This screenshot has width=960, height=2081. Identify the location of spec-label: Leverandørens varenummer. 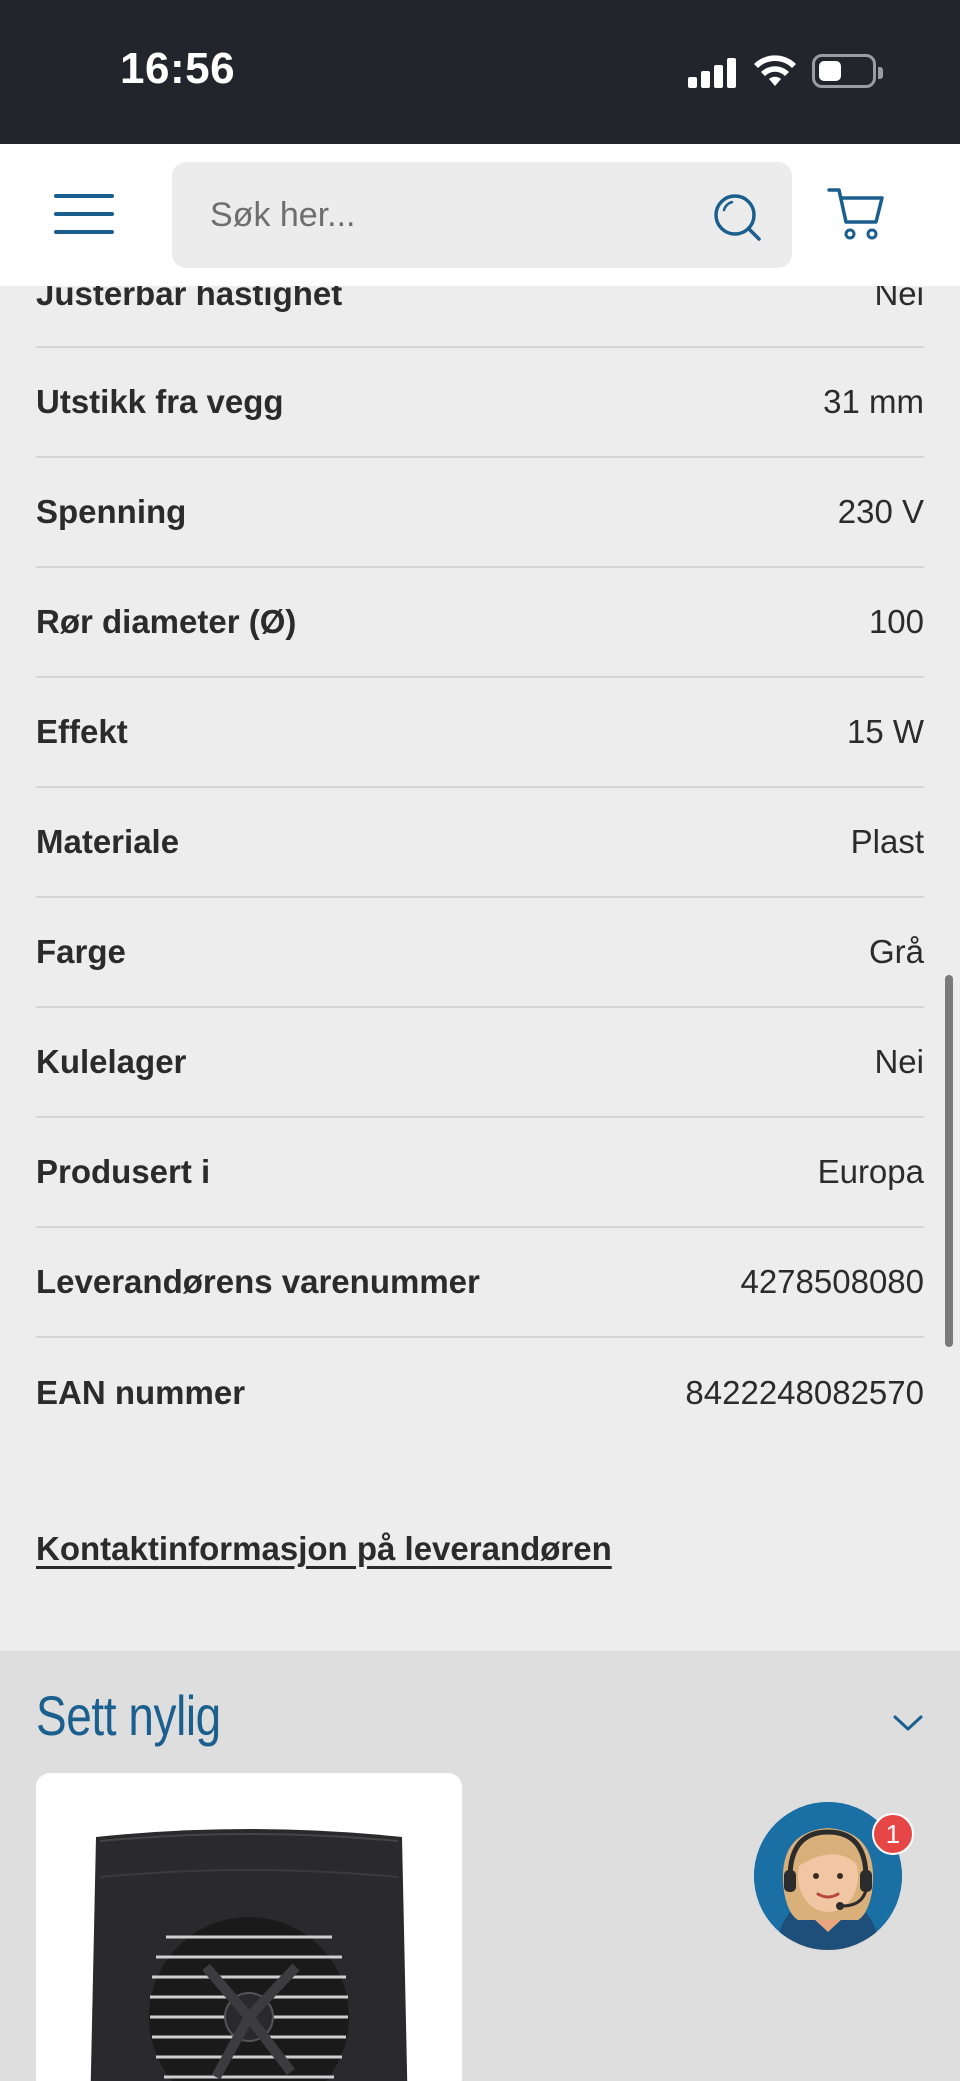
(258, 1281).